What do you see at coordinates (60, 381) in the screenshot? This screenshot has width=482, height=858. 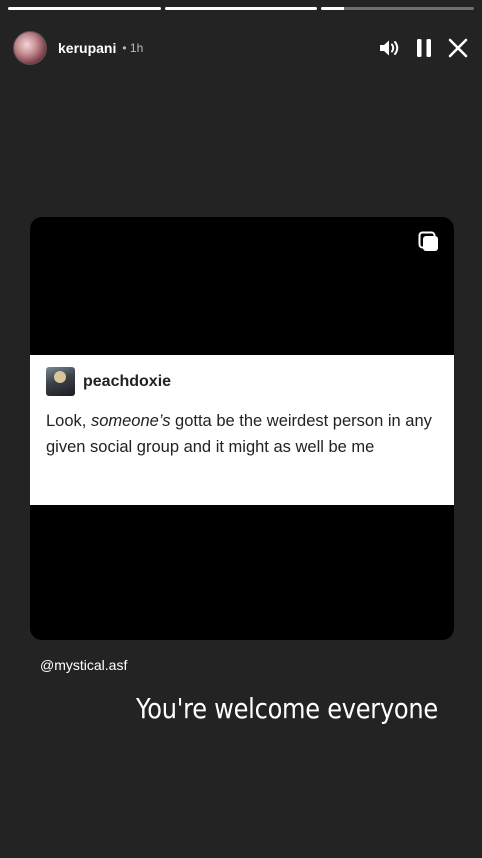 I see `post-avatar` at bounding box center [60, 381].